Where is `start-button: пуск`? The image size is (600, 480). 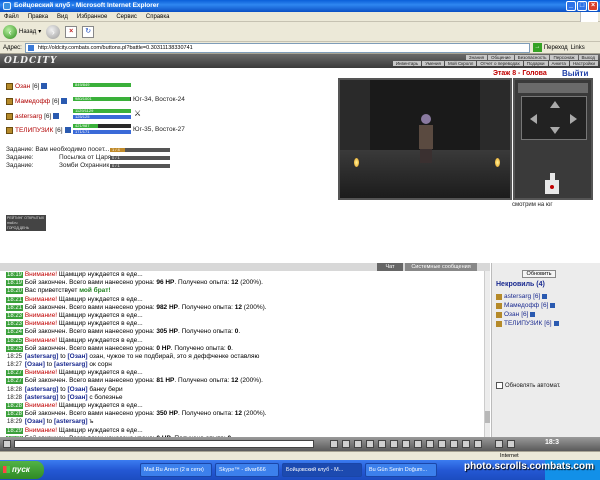 start-button: пуск is located at coordinates (22, 470).